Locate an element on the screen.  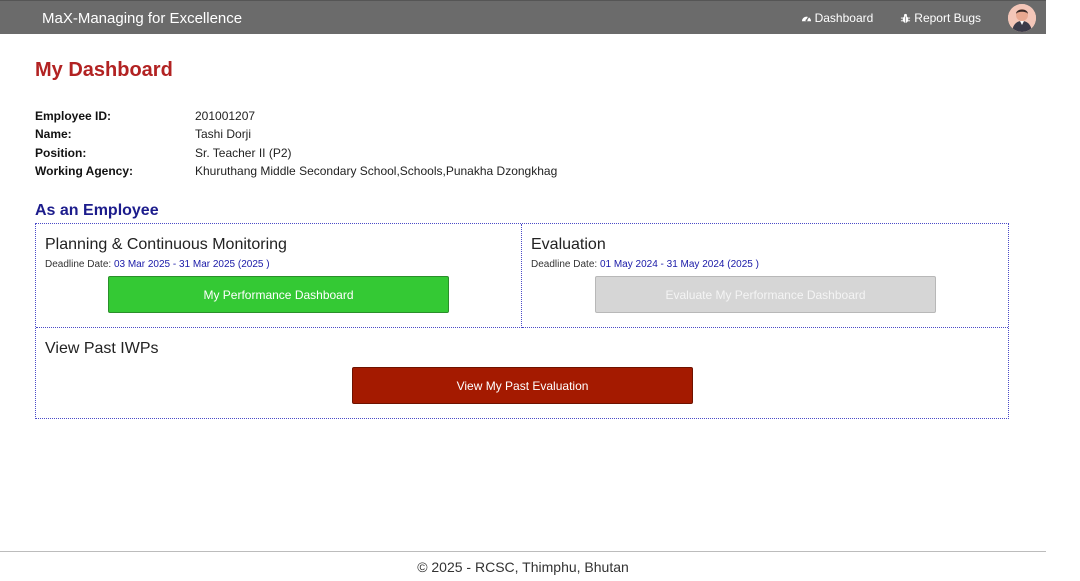
dashboard-icon is located at coordinates (806, 18).